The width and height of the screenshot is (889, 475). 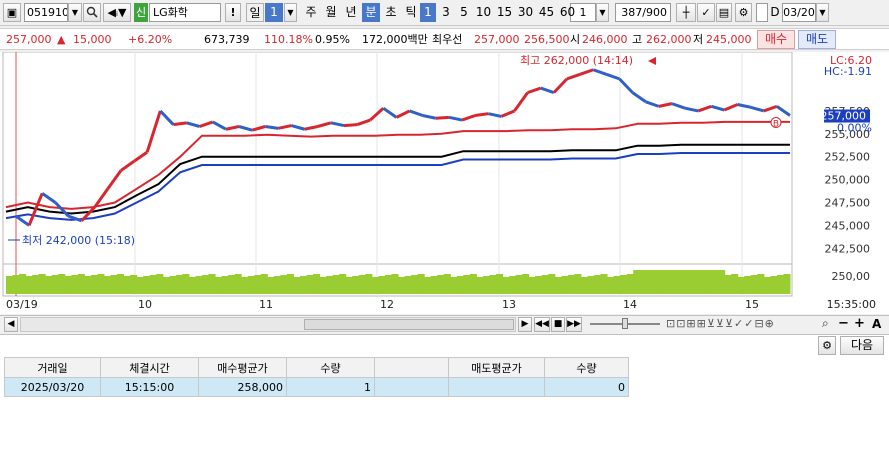 I want to click on zoom-slider-thumb, so click(x=625, y=323).